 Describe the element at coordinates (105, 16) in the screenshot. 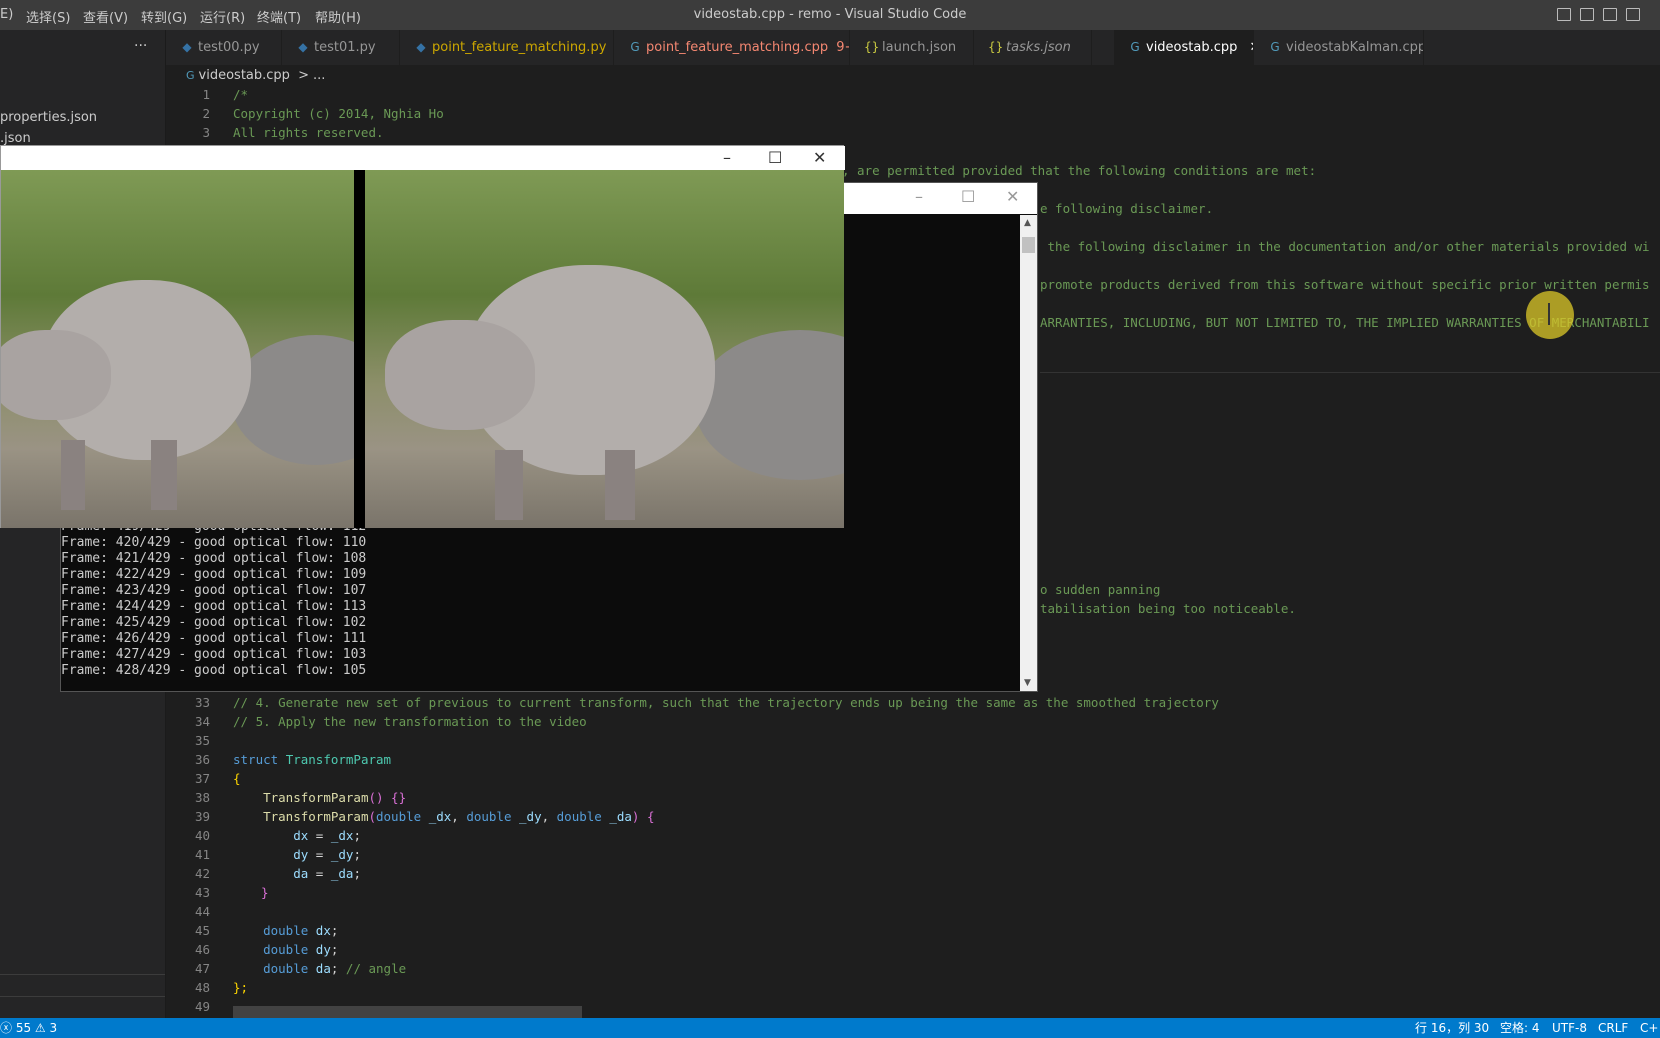

I see `menu-view: 查看(V)` at that location.